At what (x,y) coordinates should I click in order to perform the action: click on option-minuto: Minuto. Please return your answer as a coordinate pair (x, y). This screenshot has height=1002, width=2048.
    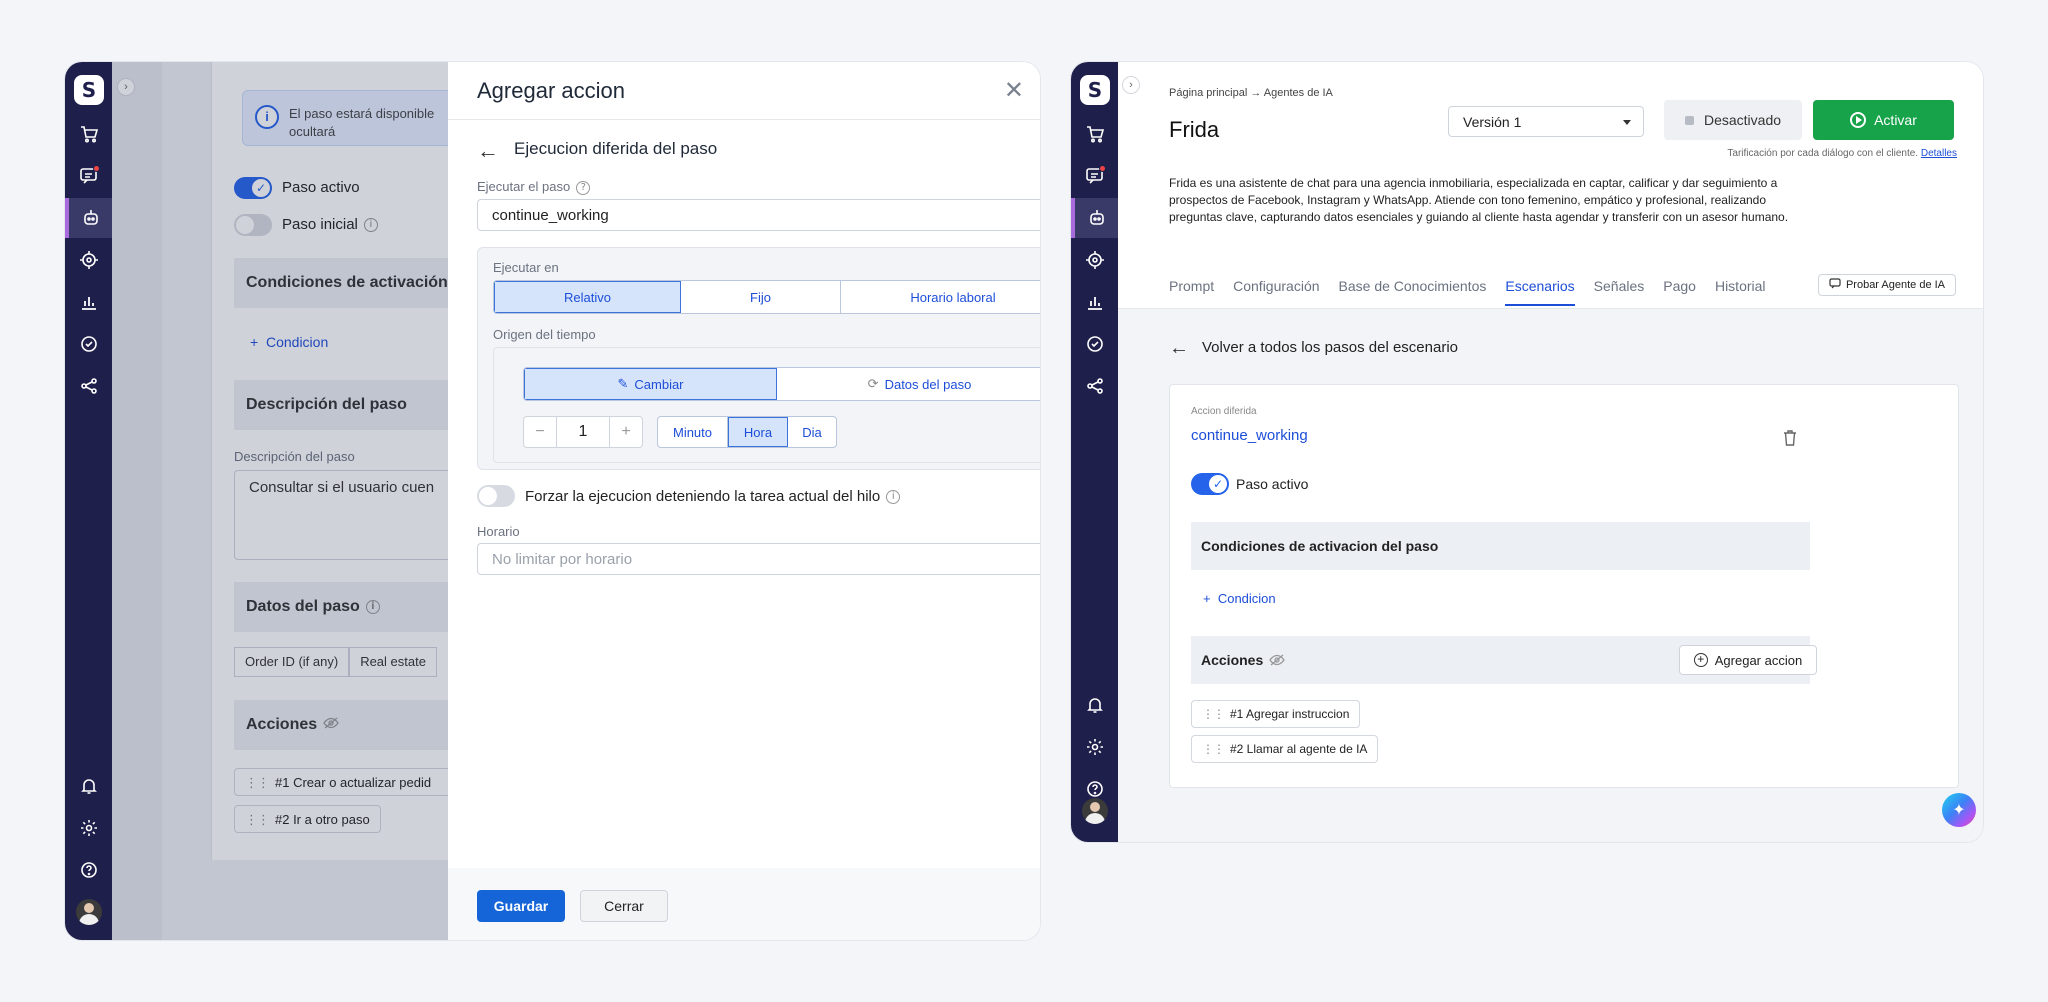
    Looking at the image, I should click on (693, 432).